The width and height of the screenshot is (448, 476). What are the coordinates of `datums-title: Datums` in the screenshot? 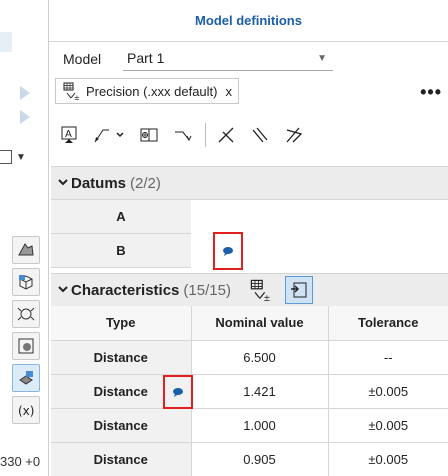 It's located at (99, 183).